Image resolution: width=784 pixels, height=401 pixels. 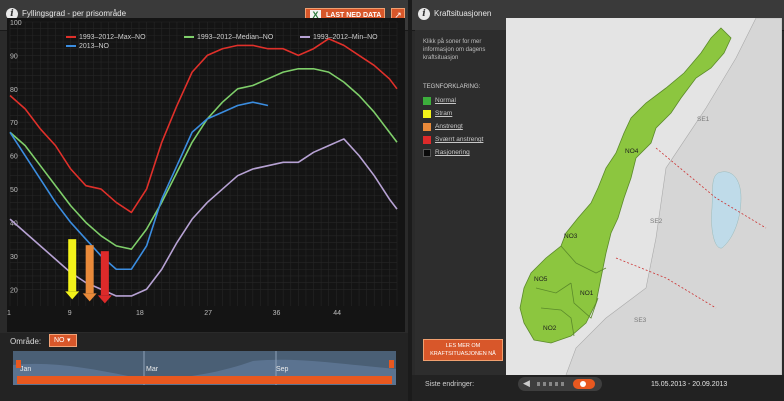 What do you see at coordinates (463, 13) in the screenshot?
I see `right-panel-title: Kraftsituasjonen` at bounding box center [463, 13].